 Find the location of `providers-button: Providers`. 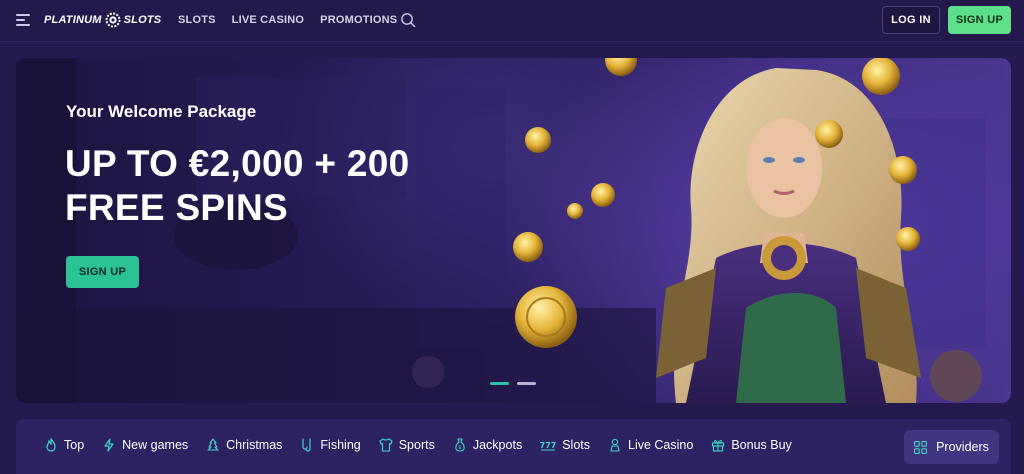

providers-button: Providers is located at coordinates (951, 447).